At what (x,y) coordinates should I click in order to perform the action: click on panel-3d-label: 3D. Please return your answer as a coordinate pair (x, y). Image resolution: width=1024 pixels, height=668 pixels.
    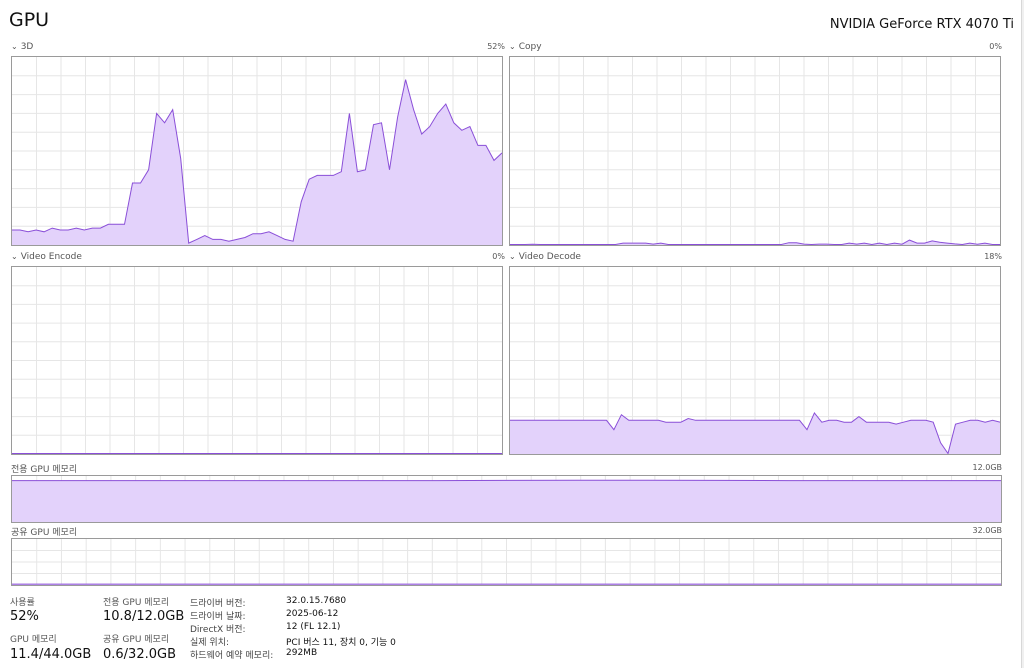
    Looking at the image, I should click on (27, 47).